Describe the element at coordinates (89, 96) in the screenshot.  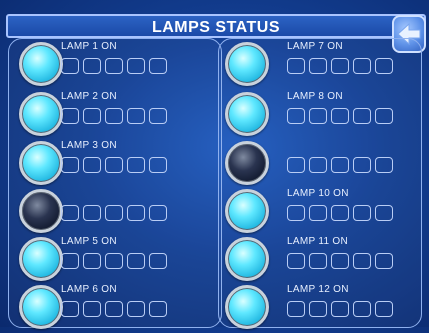
I see `lamp-2-label: LAMP 2 ON` at that location.